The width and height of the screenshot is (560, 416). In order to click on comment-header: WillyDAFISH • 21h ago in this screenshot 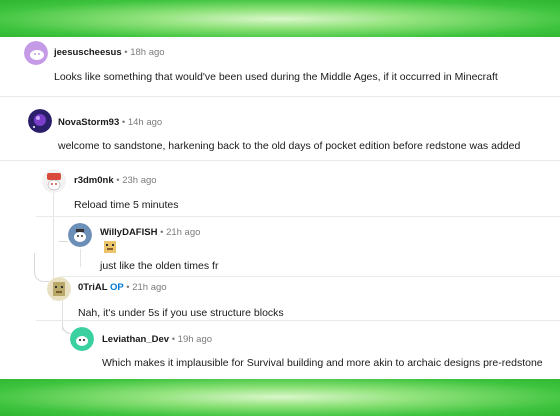, I will do `click(150, 232)`.